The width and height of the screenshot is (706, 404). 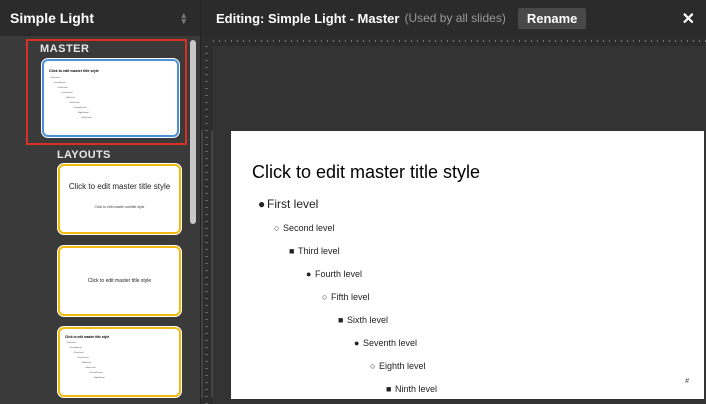 I want to click on editing-title: Editing: Simple Light - Master, so click(x=308, y=18).